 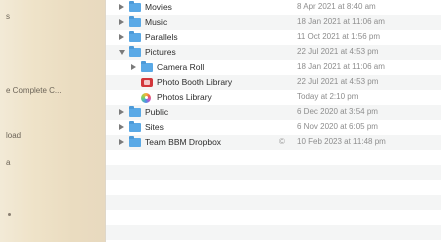 What do you see at coordinates (161, 37) in the screenshot?
I see `file-name: Parallels` at bounding box center [161, 37].